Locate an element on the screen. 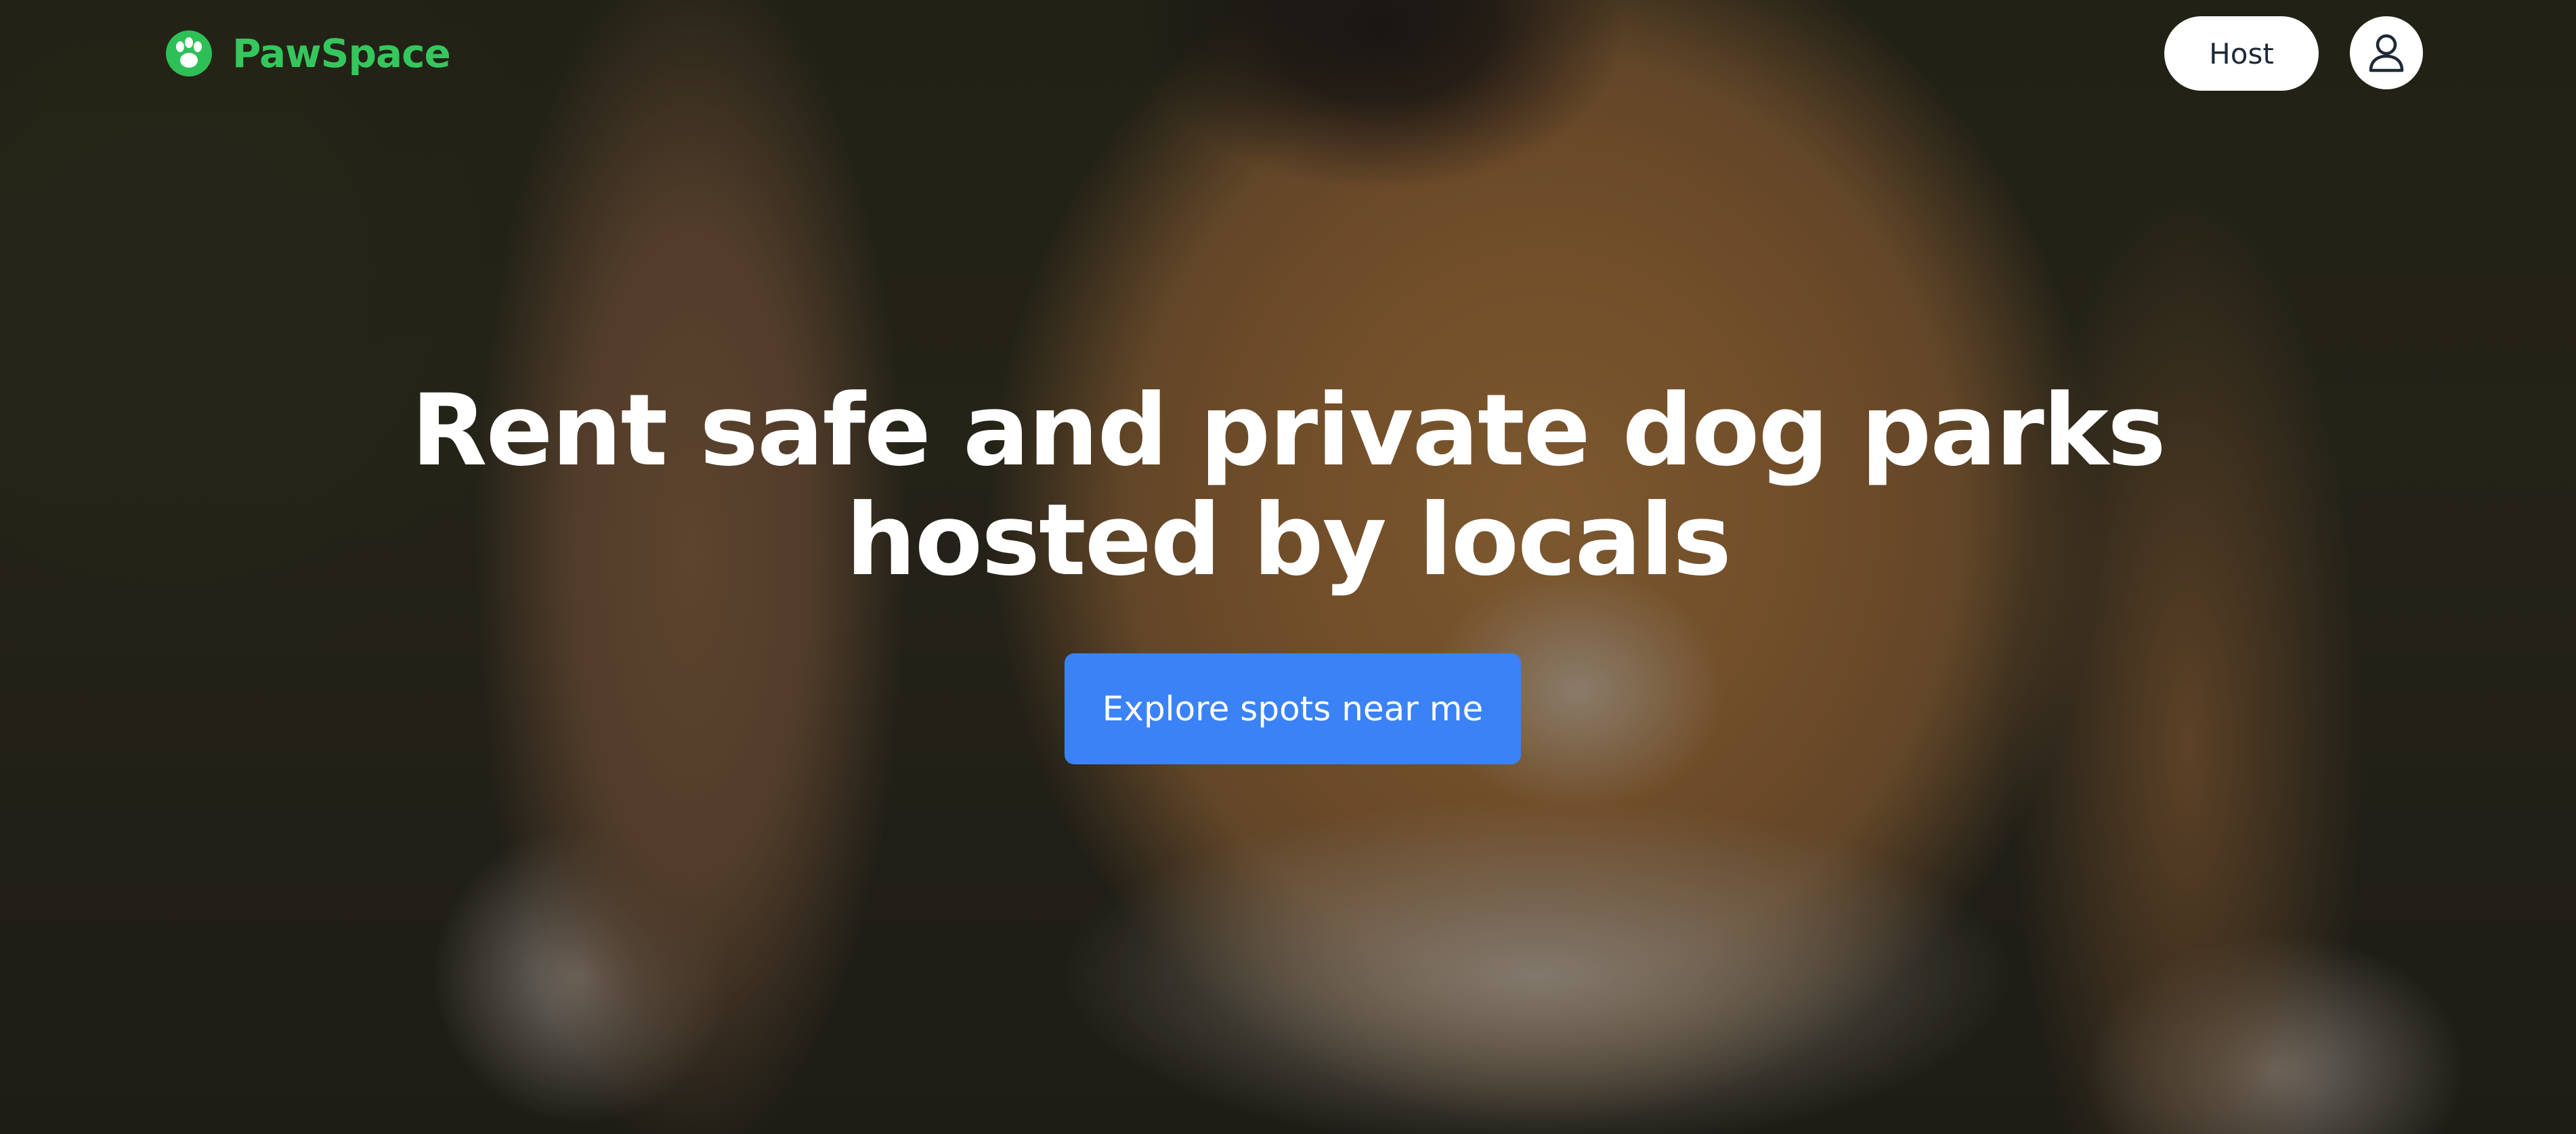 The image size is (2576, 1134). user-icon is located at coordinates (2386, 53).